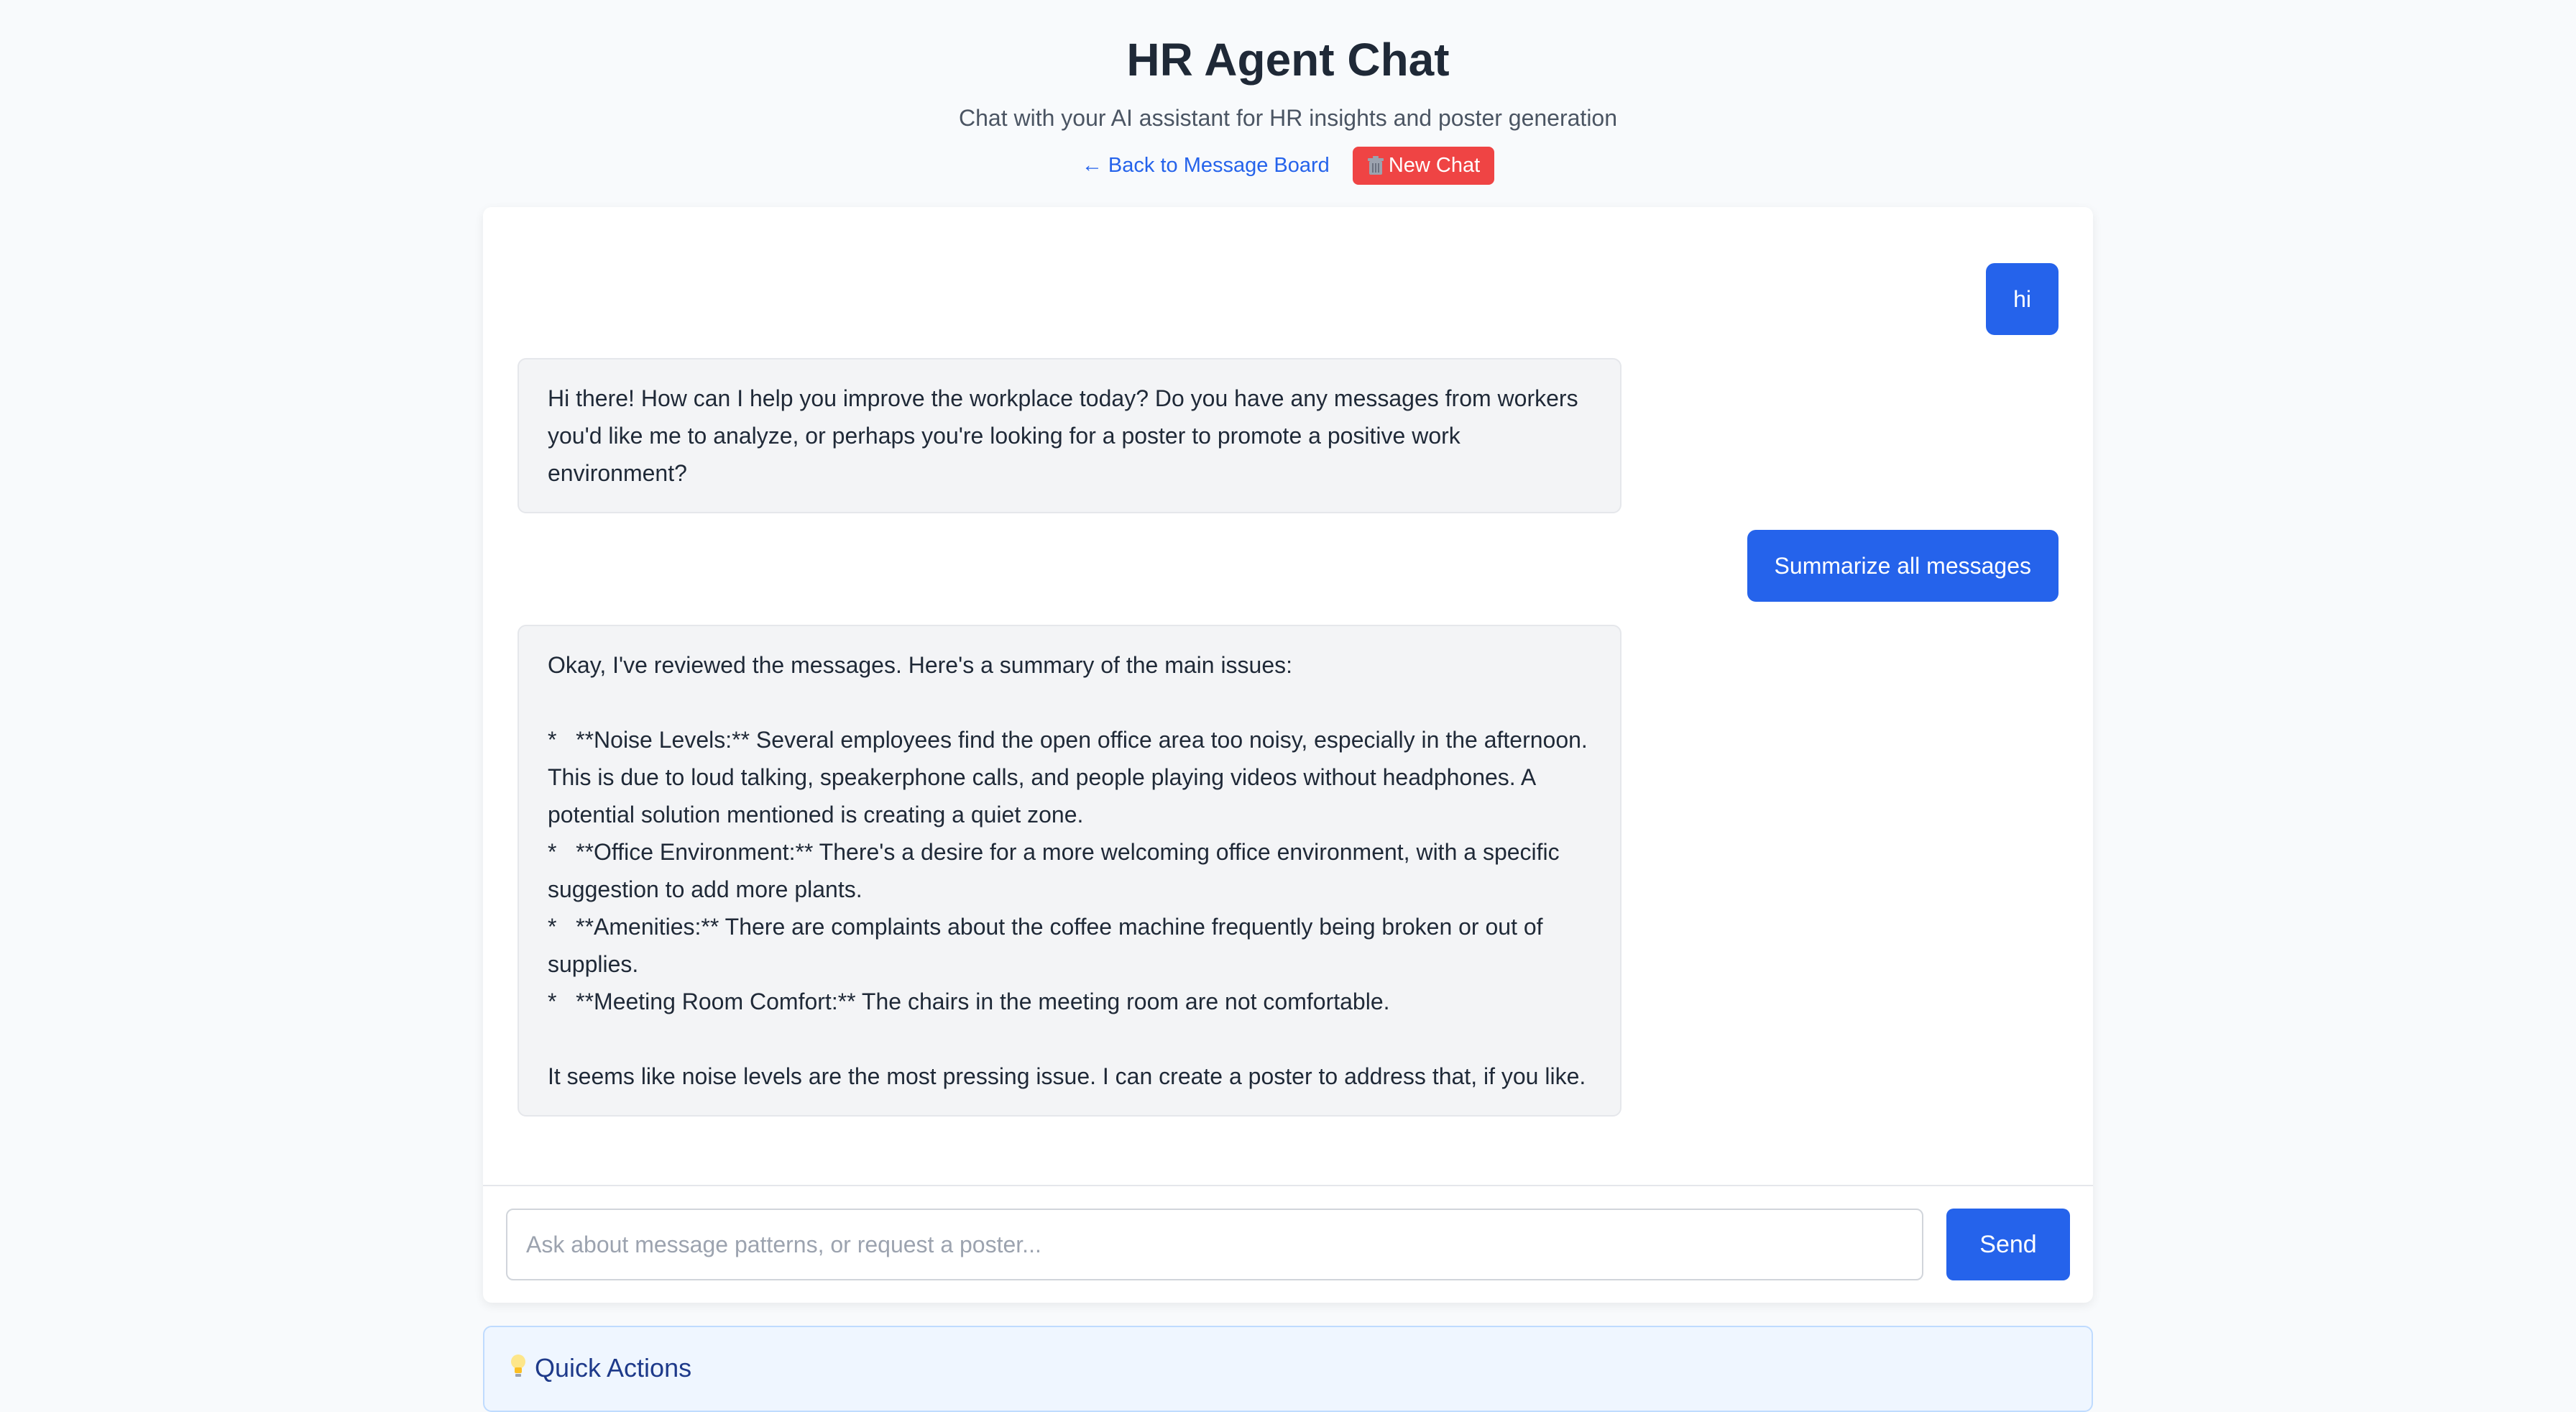 The width and height of the screenshot is (2576, 1412). What do you see at coordinates (1434, 165) in the screenshot?
I see `new-chat-label: New Chat` at bounding box center [1434, 165].